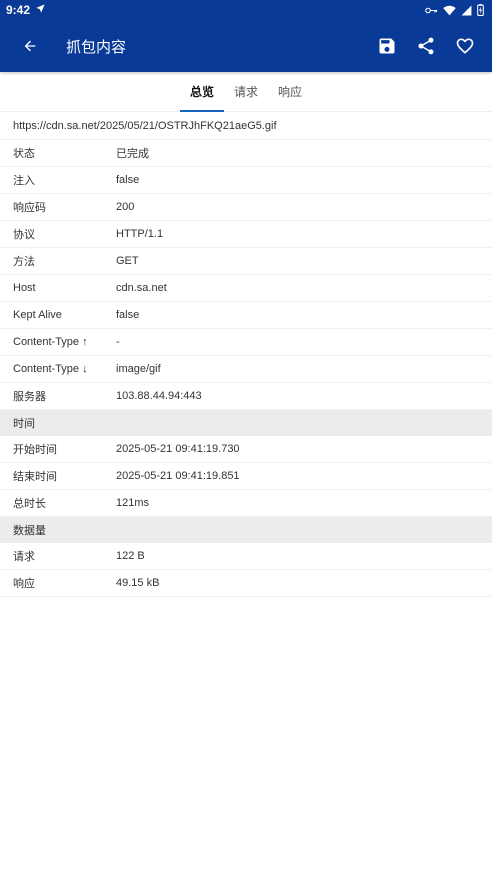  What do you see at coordinates (130, 556) in the screenshot?
I see `detail-value: 122 B` at bounding box center [130, 556].